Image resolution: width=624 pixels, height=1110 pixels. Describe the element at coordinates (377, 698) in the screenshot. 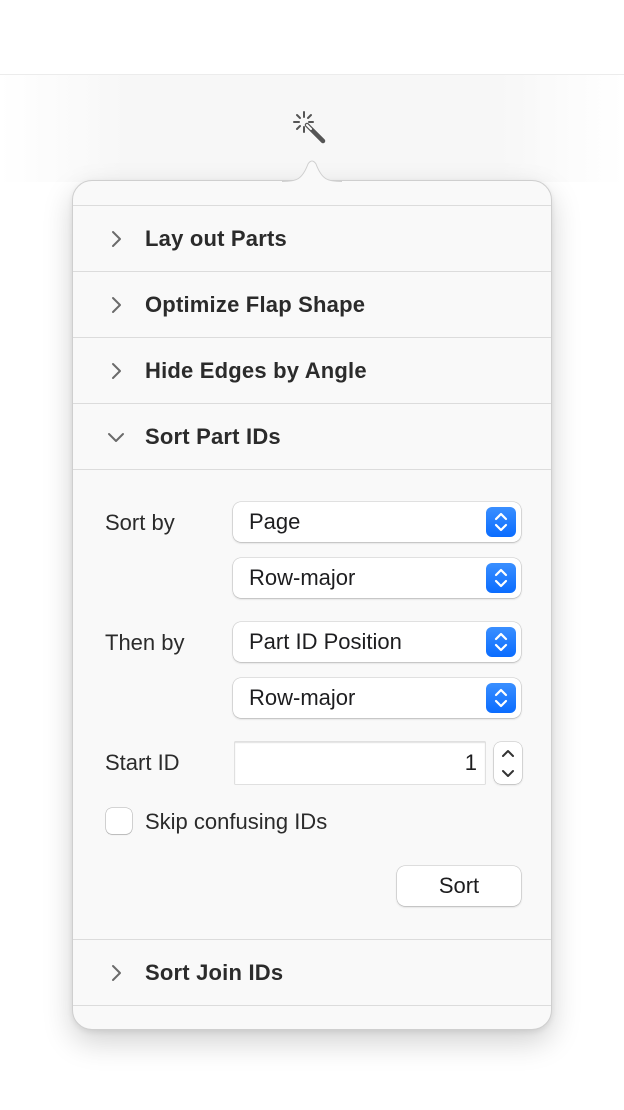

I see `then-by-secondary-popup: Row-major` at that location.